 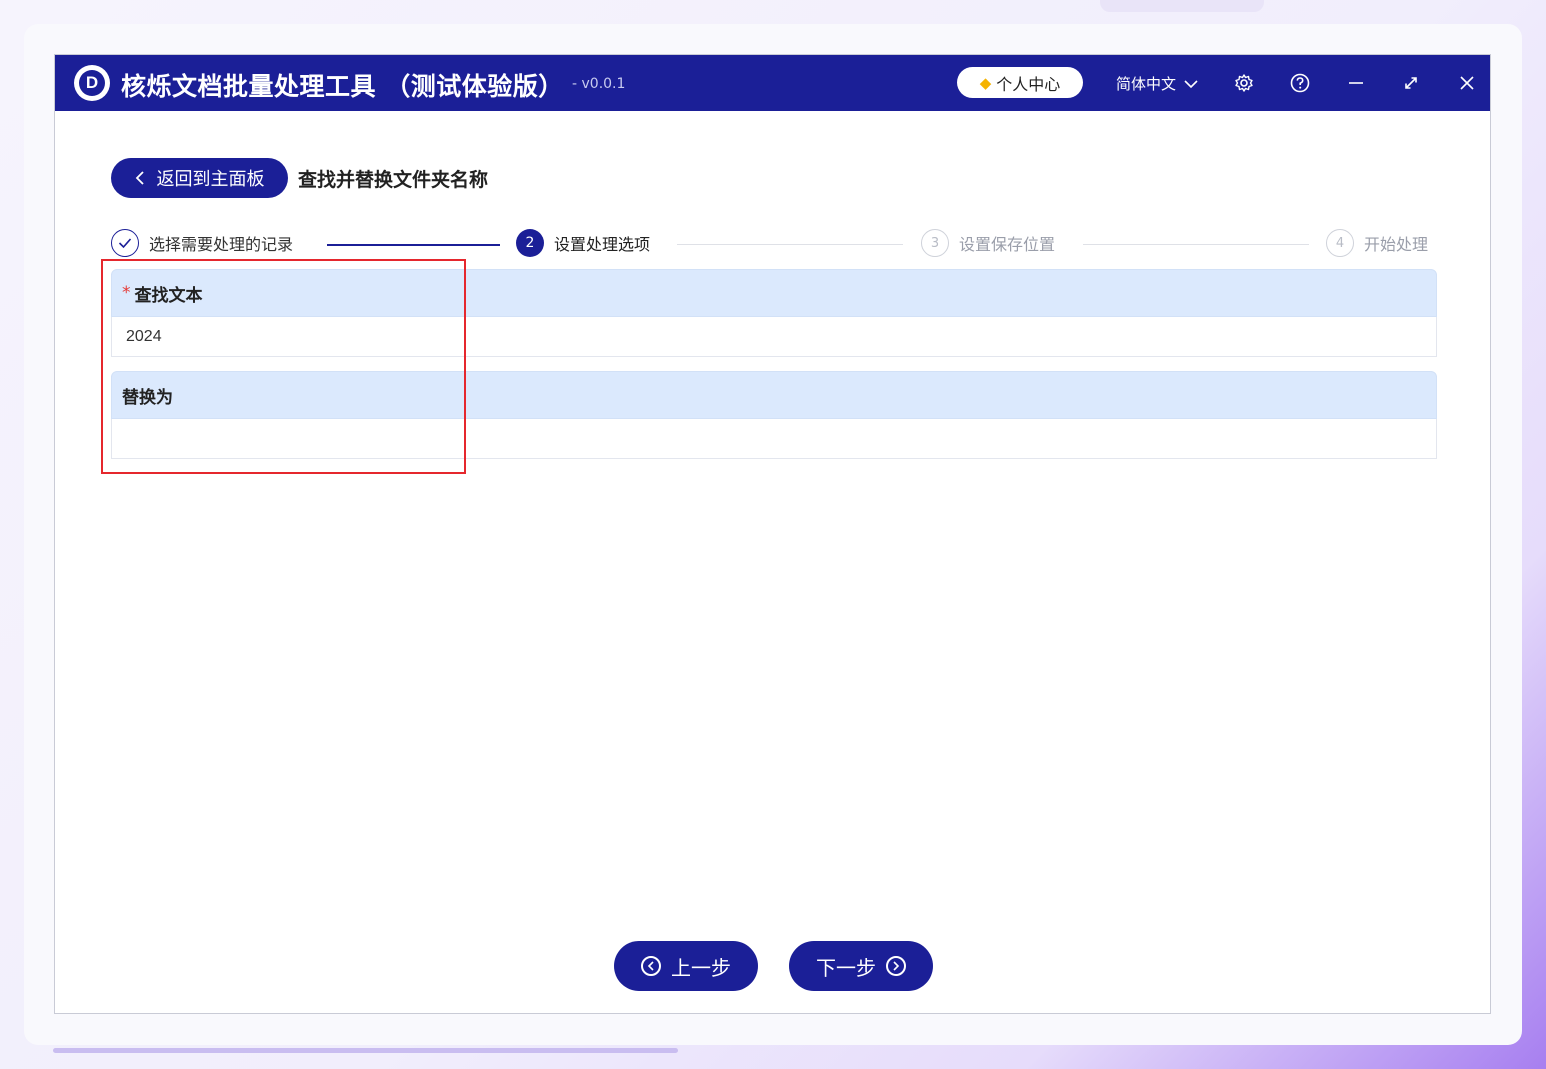 I want to click on user-center-label: 个人中心, so click(x=1028, y=84).